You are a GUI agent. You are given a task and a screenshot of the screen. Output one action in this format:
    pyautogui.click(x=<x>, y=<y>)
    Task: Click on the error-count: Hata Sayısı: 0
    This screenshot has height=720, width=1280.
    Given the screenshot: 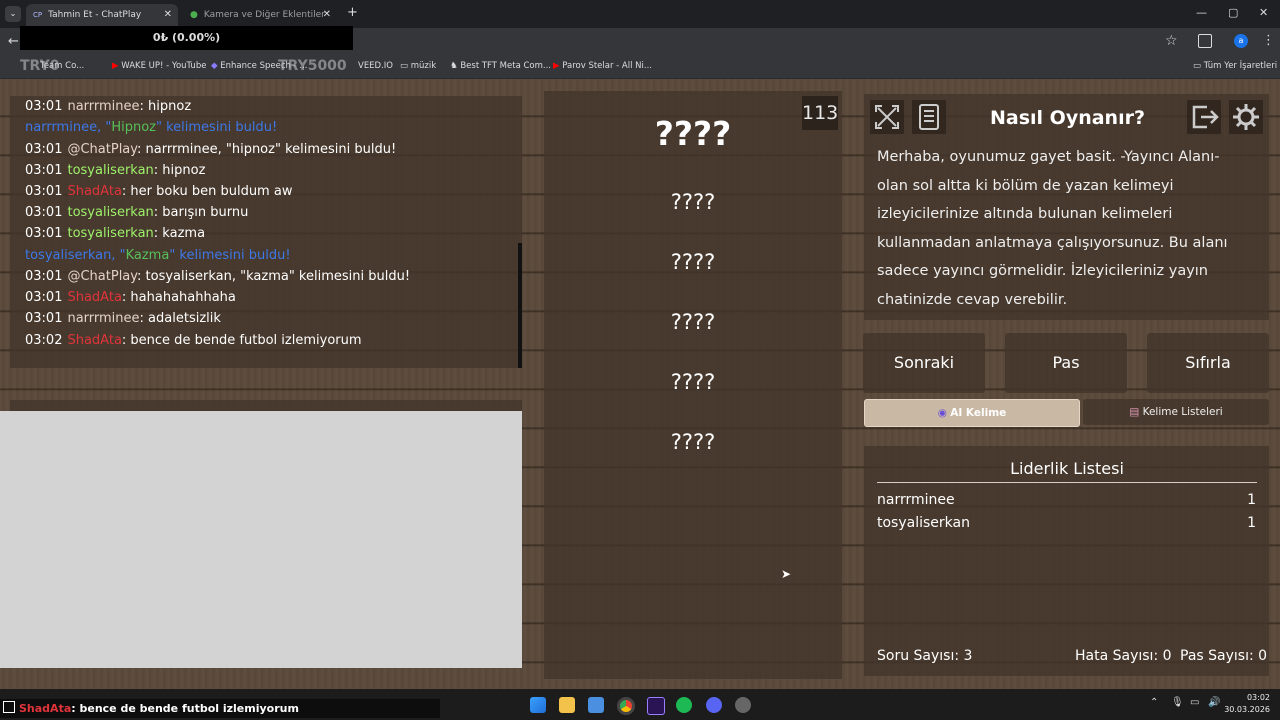 What is the action you would take?
    pyautogui.click(x=1123, y=656)
    